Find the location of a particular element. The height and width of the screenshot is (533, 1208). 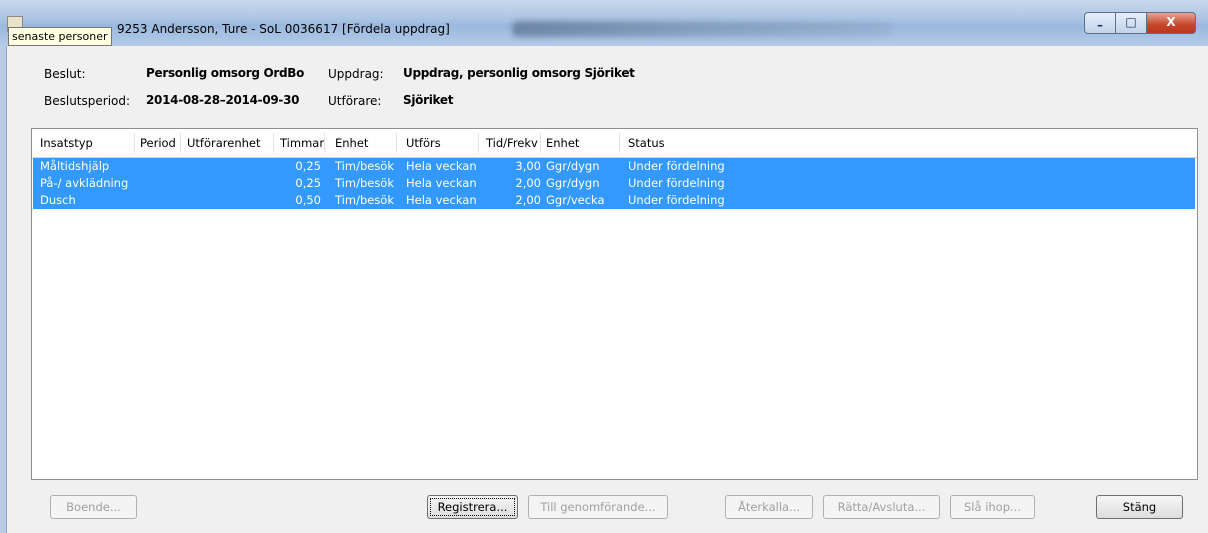

tooltip-senaste-personer: senaste personer is located at coordinates (60, 36).